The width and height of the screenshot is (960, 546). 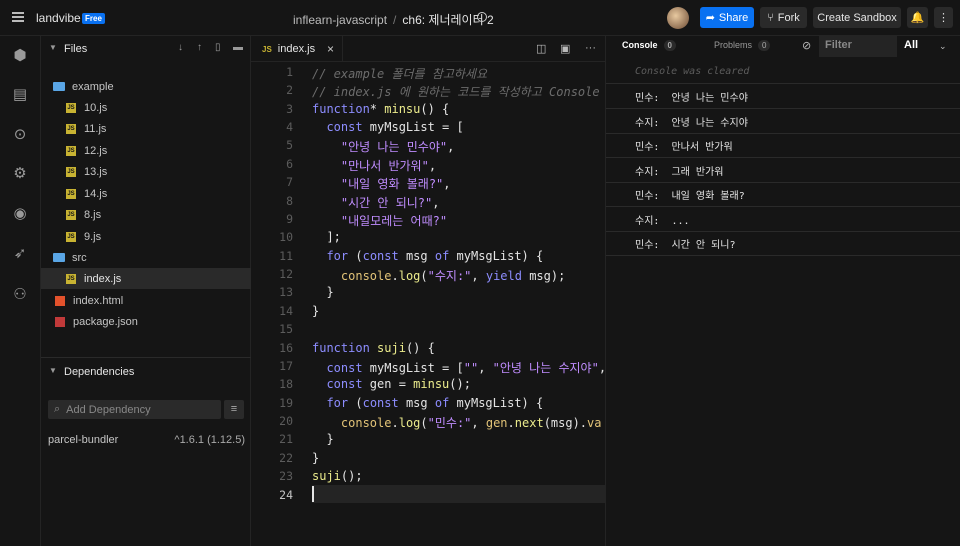 I want to click on line-number: 18, so click(x=286, y=384).